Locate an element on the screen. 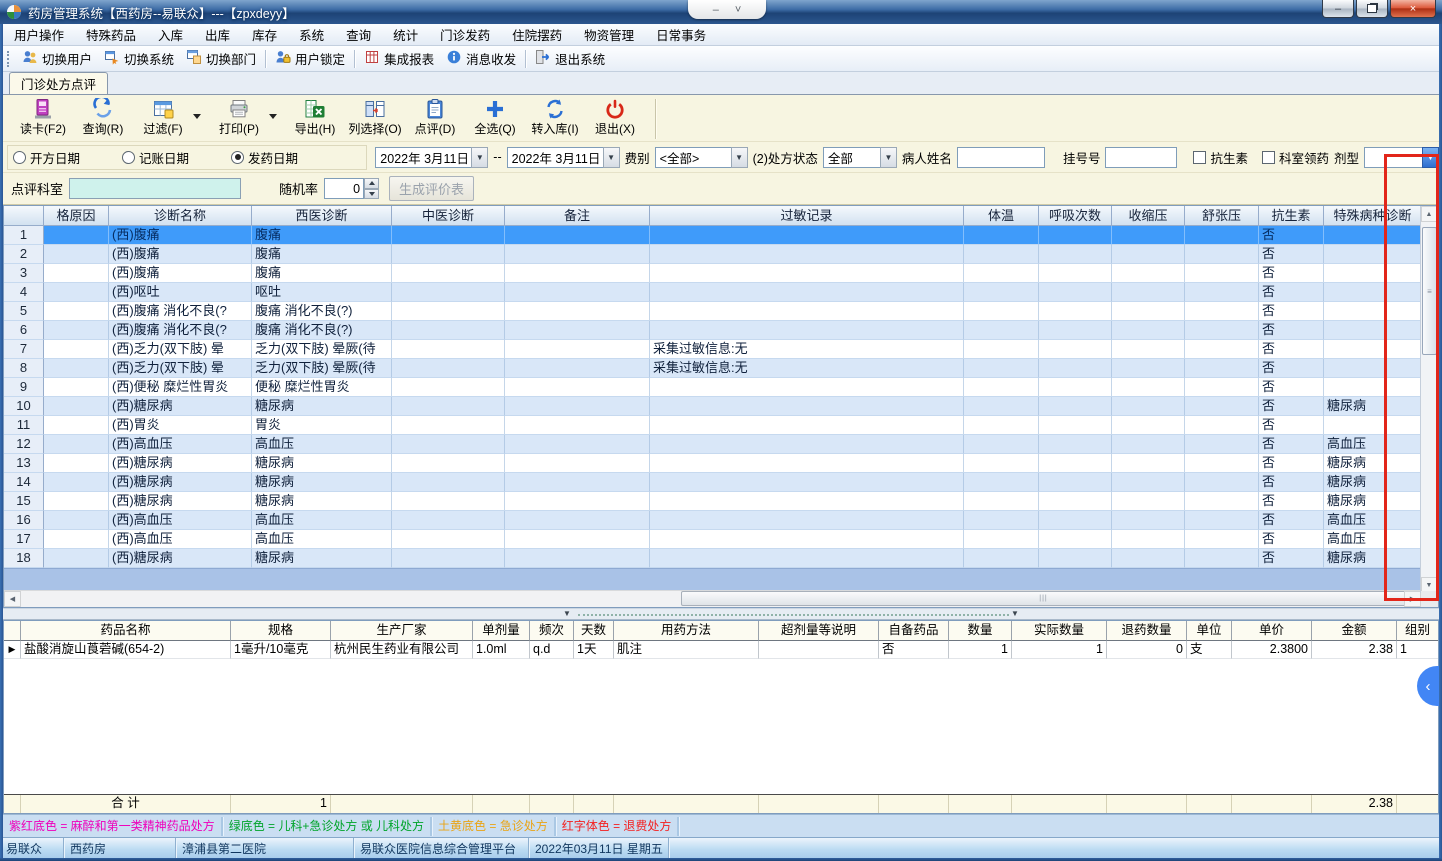 Image resolution: width=1442 pixels, height=861 pixels. row-number: 4 is located at coordinates (24, 292).